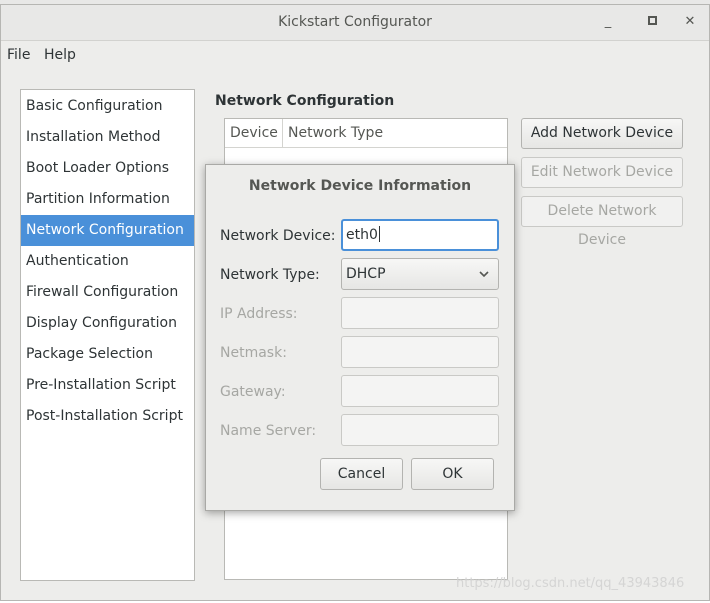 This screenshot has width=710, height=603. What do you see at coordinates (18, 55) in the screenshot?
I see `menu-file: File` at bounding box center [18, 55].